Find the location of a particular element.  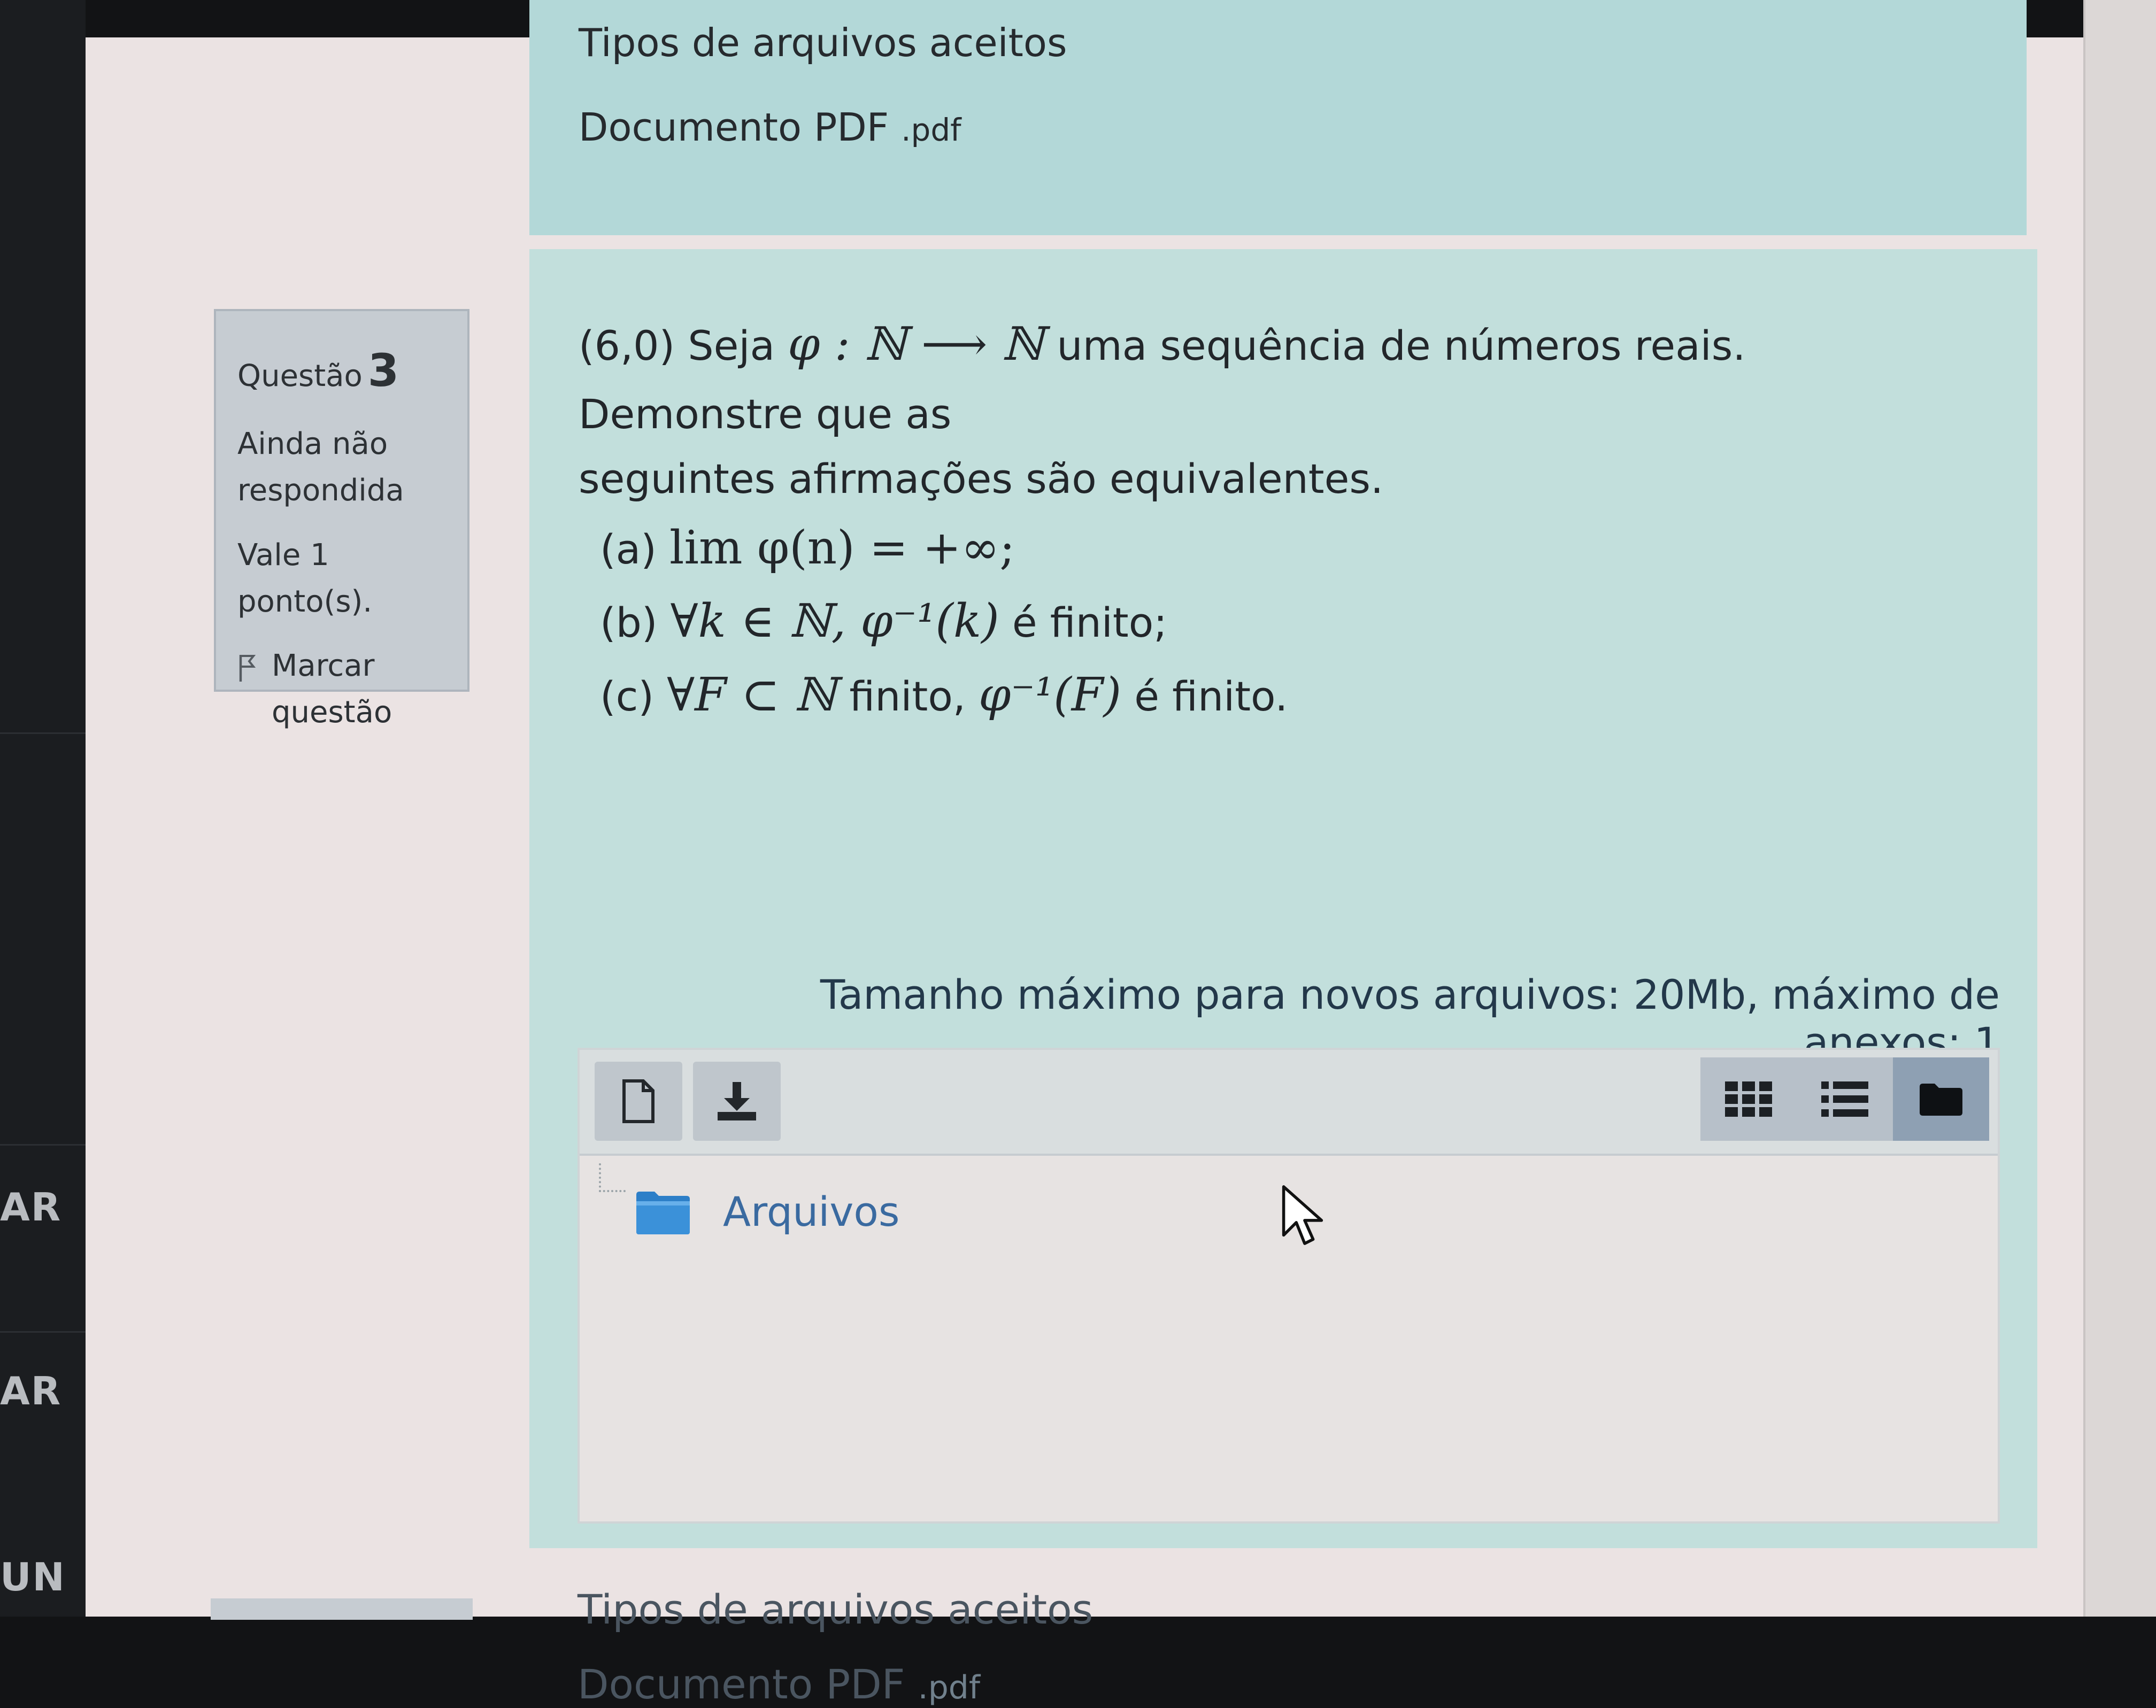

item-a: (a) lim φ(n) = +∞; is located at coordinates (1290, 548).